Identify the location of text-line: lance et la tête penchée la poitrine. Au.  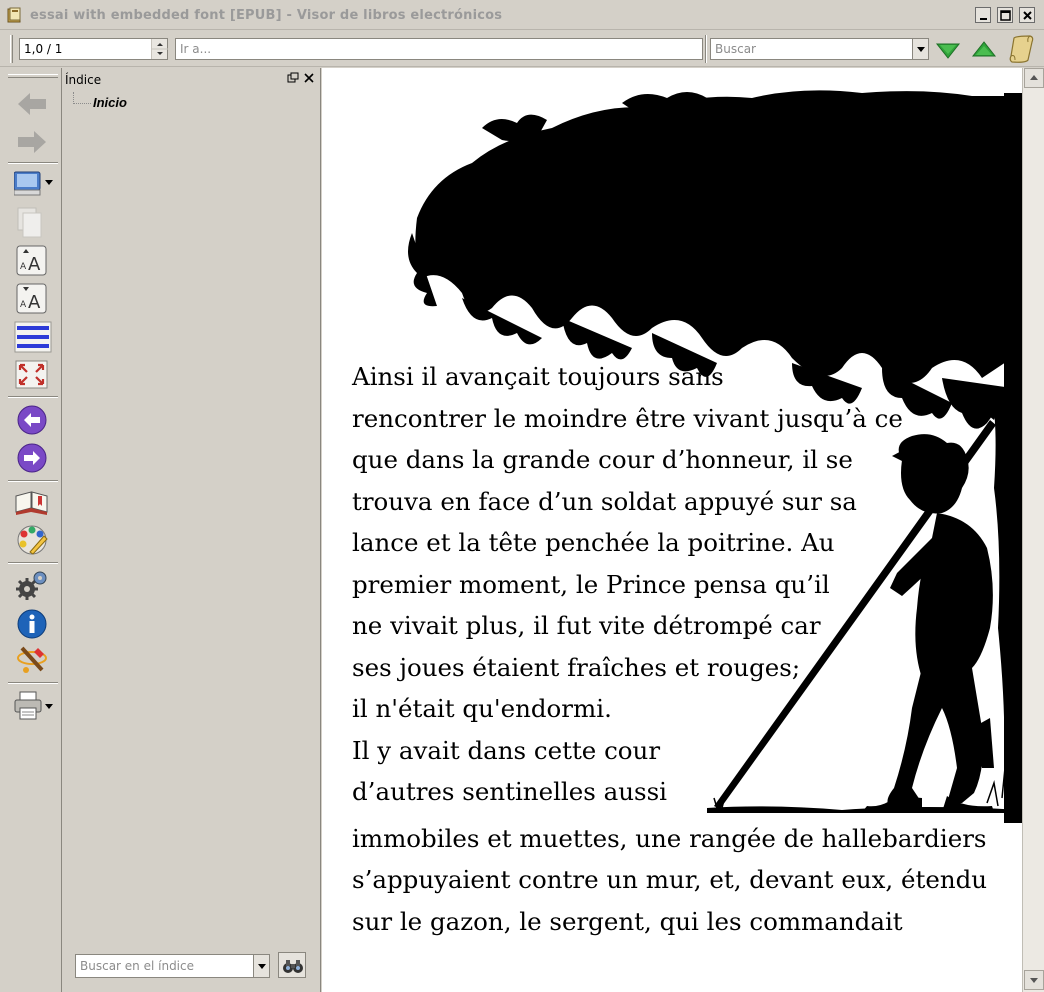
(593, 542).